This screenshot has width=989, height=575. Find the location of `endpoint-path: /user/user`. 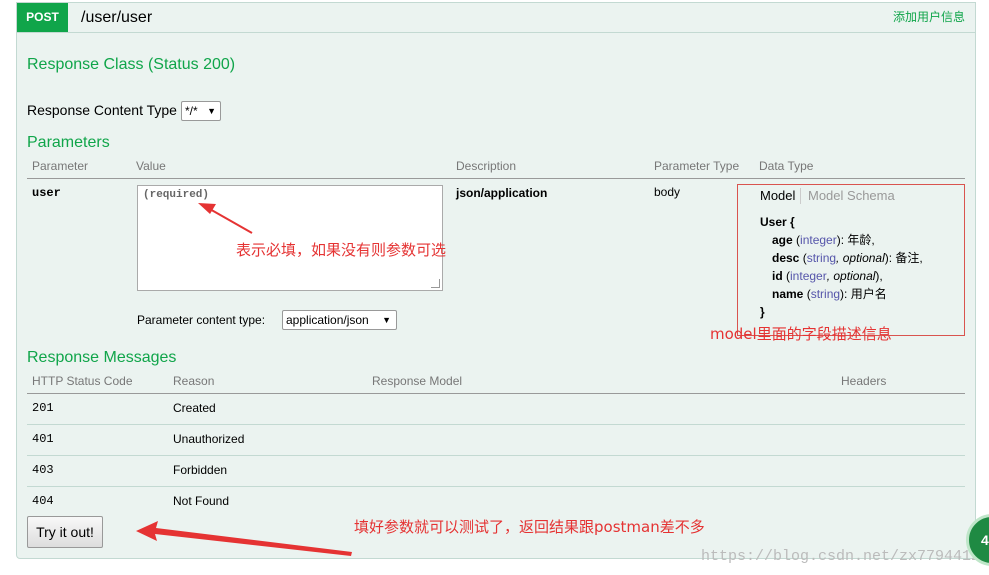

endpoint-path: /user/user is located at coordinates (116, 17).